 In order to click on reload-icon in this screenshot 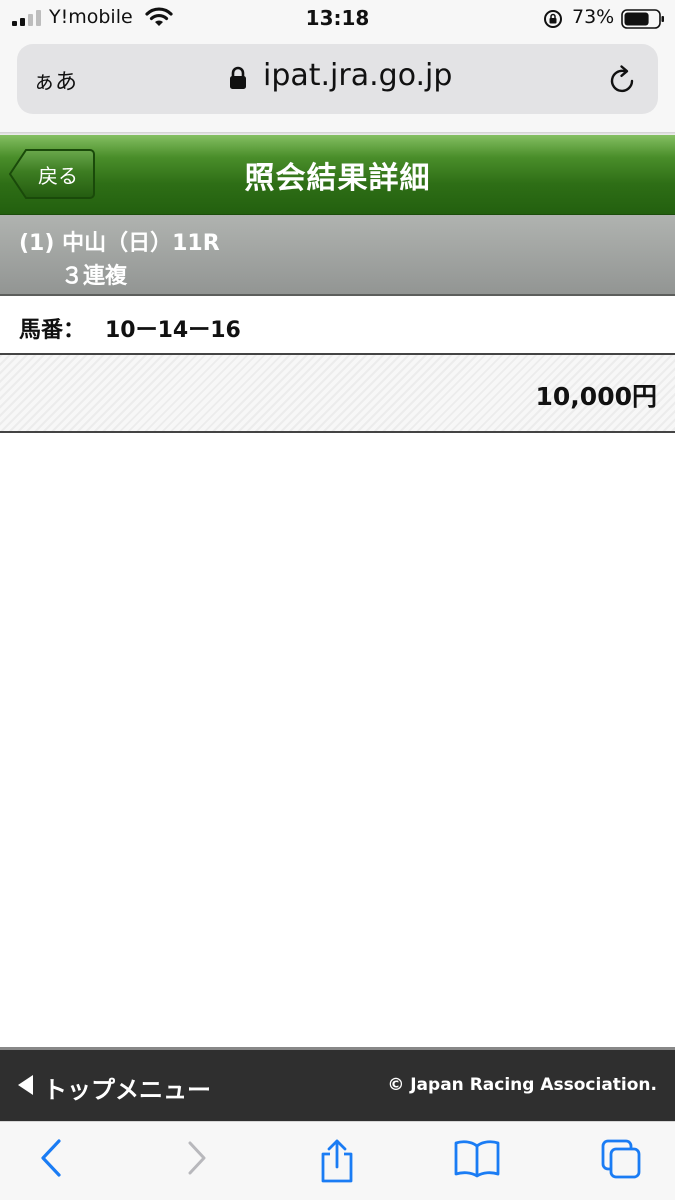, I will do `click(623, 80)`.